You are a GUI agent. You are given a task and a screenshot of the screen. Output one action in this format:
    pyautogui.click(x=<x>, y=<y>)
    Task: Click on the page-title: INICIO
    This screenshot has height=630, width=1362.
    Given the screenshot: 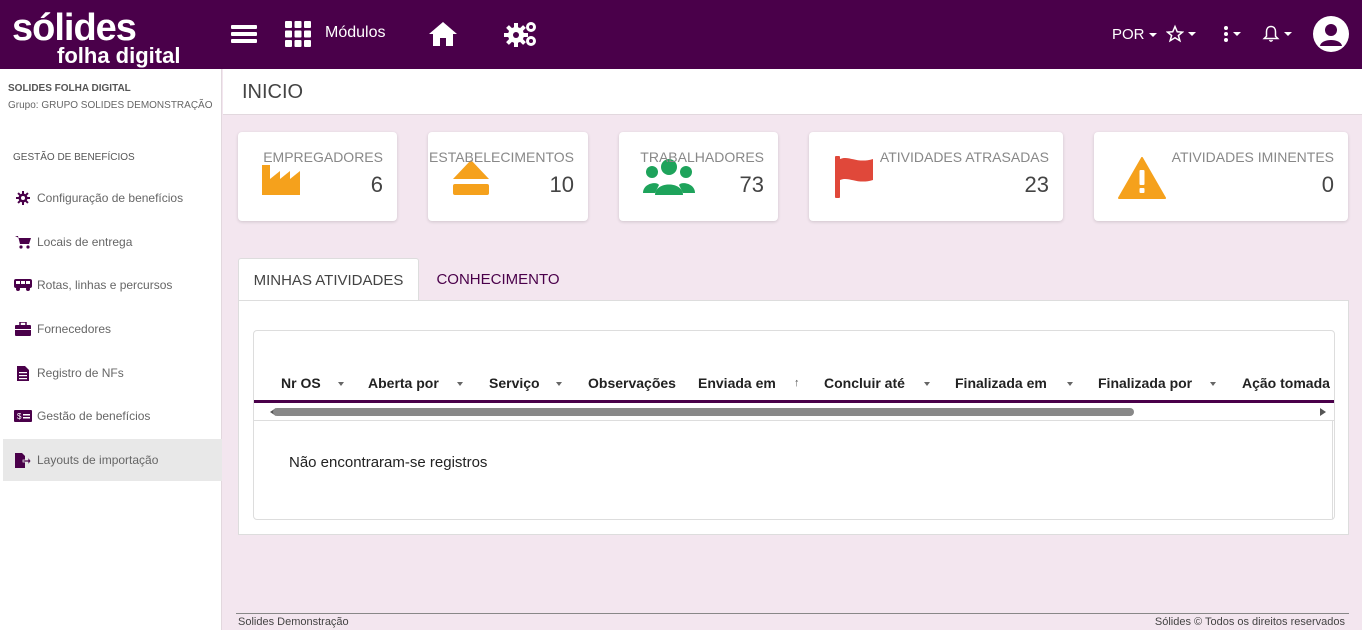 What is the action you would take?
    pyautogui.click(x=273, y=92)
    